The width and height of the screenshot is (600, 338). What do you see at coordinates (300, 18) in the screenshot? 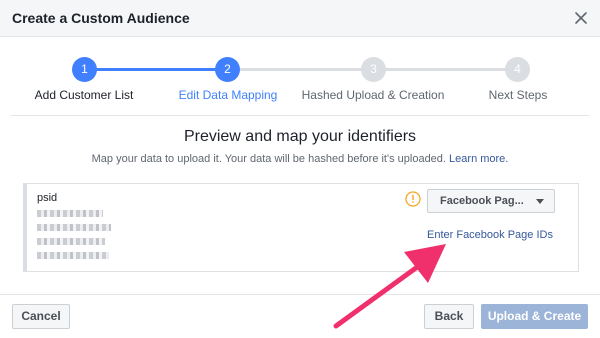
I see `dialog-header: Create a Custom Audience` at bounding box center [300, 18].